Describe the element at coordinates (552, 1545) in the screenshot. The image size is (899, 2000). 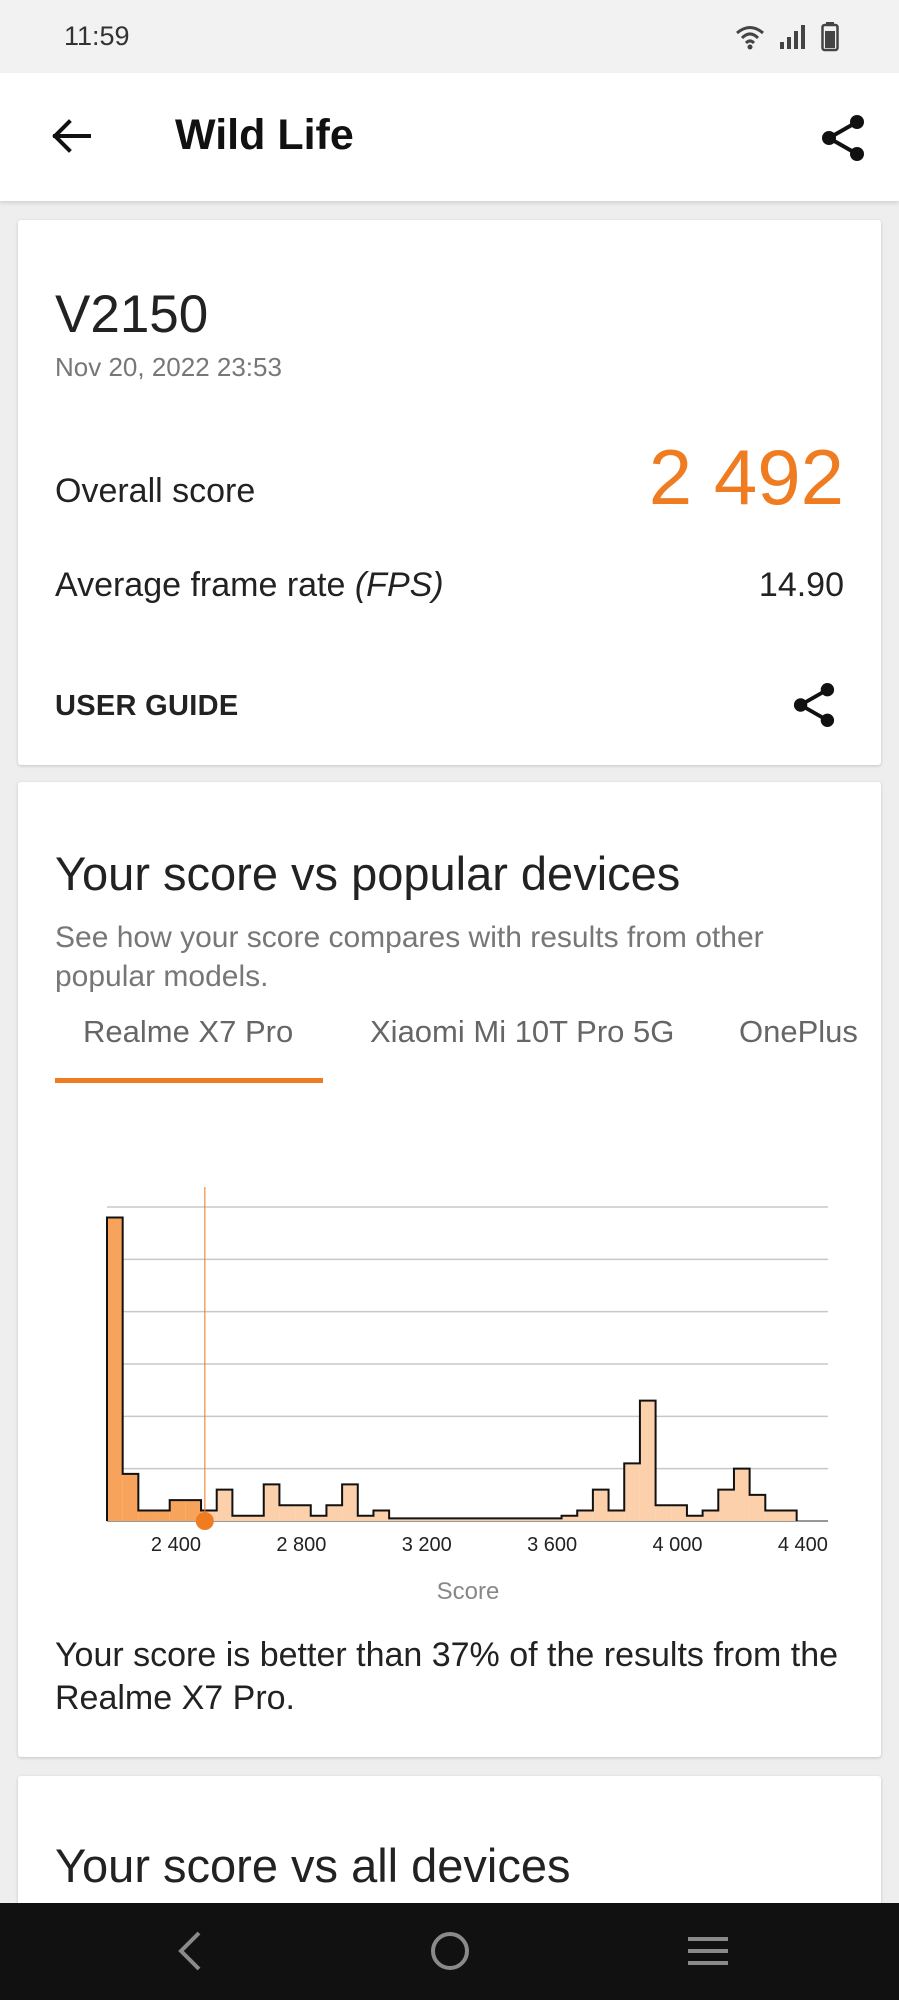
I see `chart-x-tick-label: 3 600` at that location.